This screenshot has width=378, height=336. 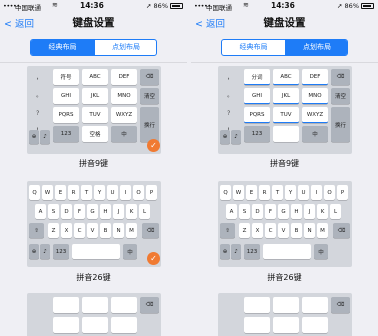 I want to click on key-t: T, so click(x=277, y=192).